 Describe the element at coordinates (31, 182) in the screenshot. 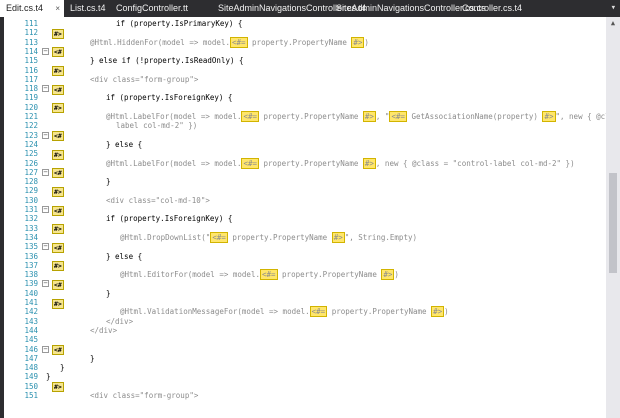

I see `line-number: 128` at that location.